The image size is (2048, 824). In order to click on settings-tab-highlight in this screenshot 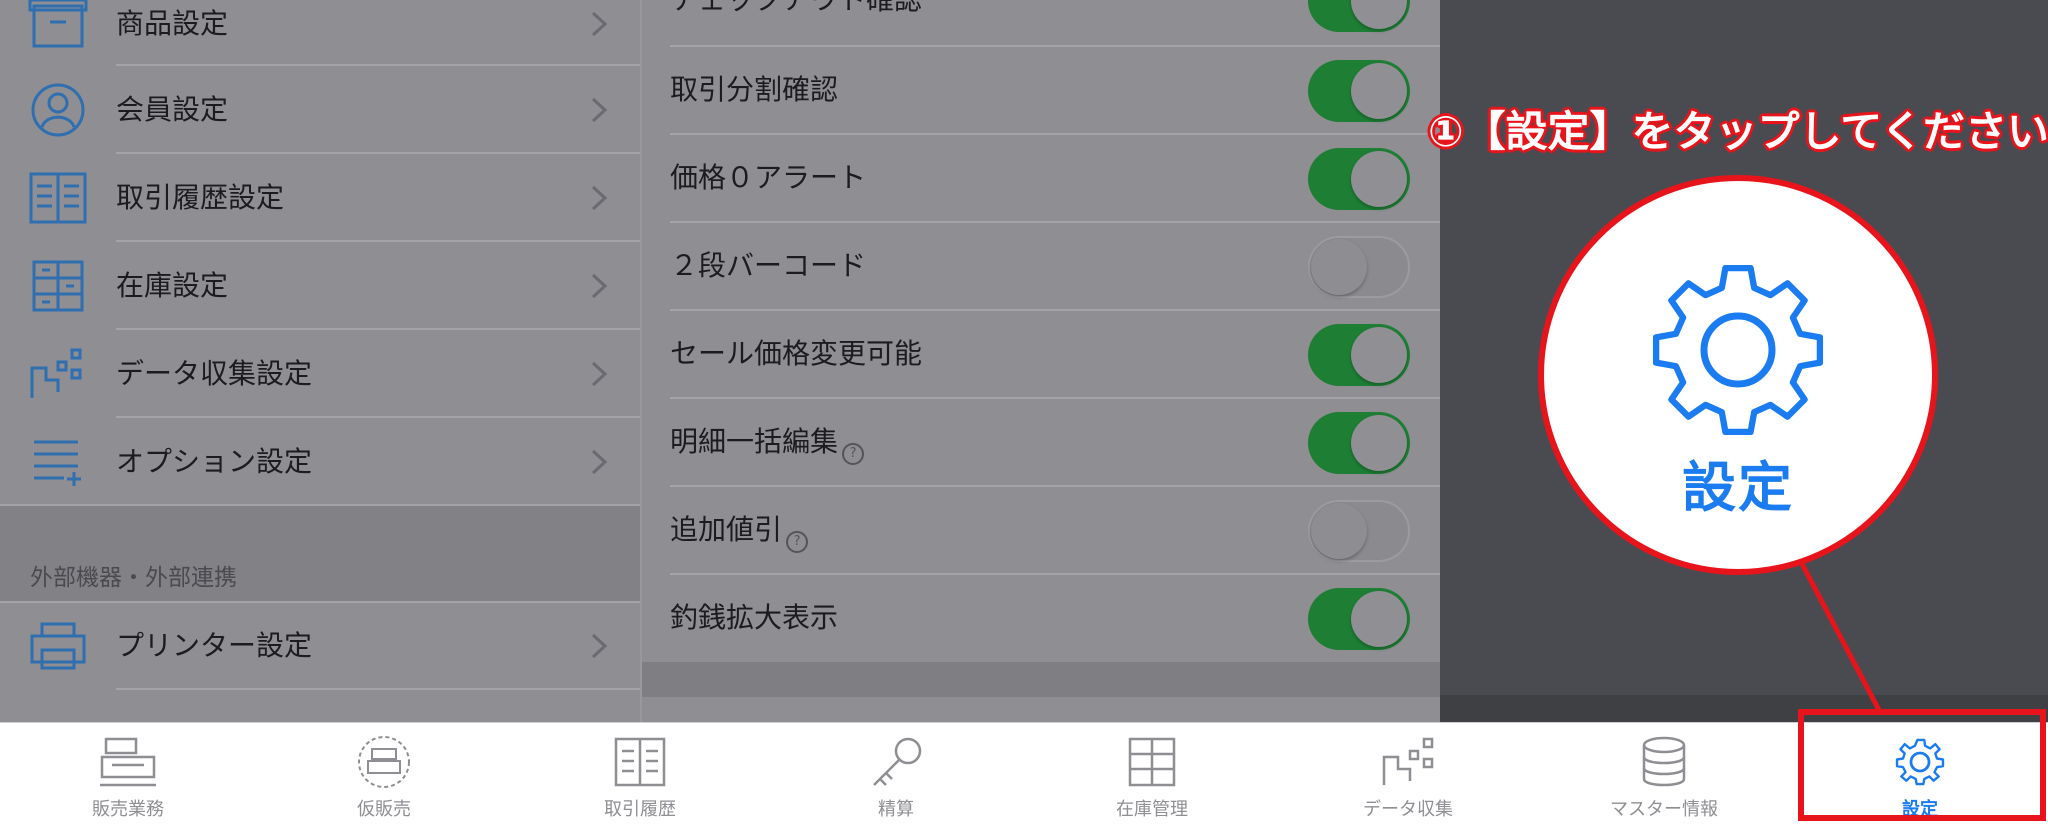, I will do `click(1922, 765)`.